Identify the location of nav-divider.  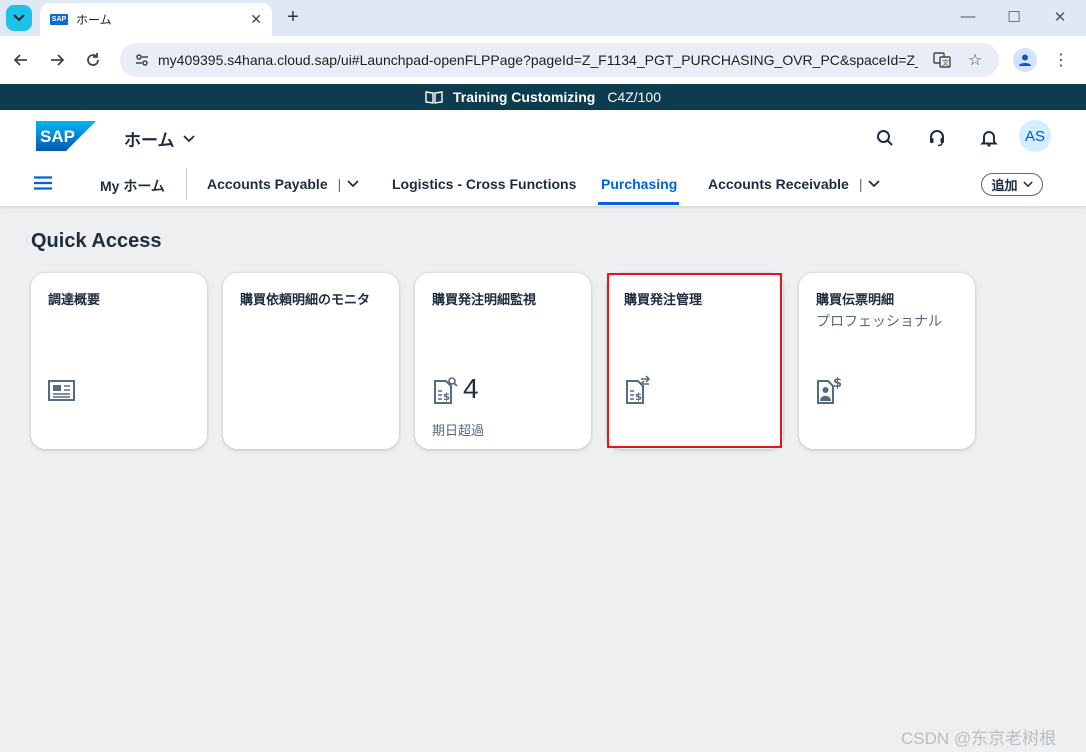
(186, 184).